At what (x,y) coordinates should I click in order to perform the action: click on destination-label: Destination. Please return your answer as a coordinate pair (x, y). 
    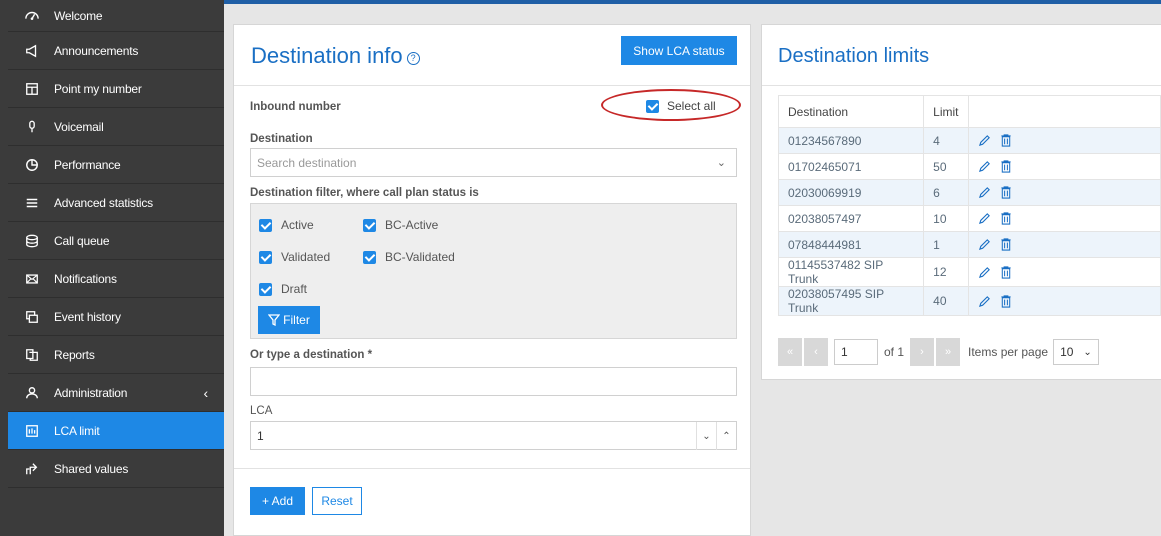
    Looking at the image, I should click on (281, 139).